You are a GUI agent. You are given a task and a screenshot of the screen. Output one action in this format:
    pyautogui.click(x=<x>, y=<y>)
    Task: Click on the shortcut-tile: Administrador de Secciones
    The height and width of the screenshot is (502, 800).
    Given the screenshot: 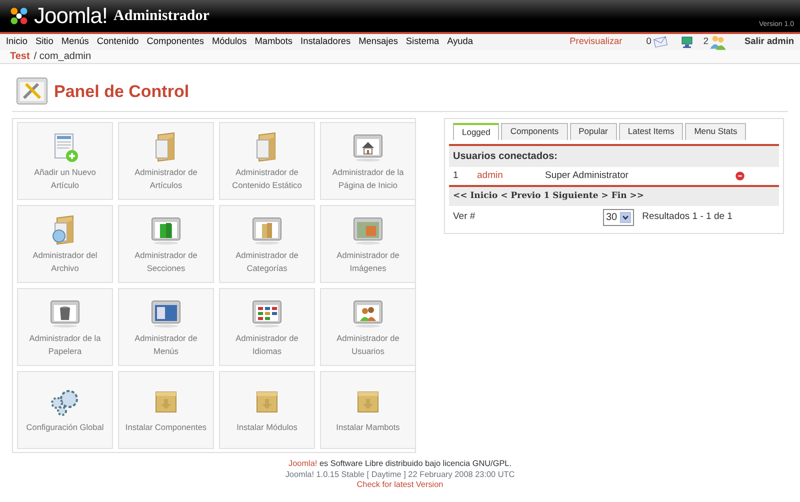 What is the action you would take?
    pyautogui.click(x=166, y=244)
    